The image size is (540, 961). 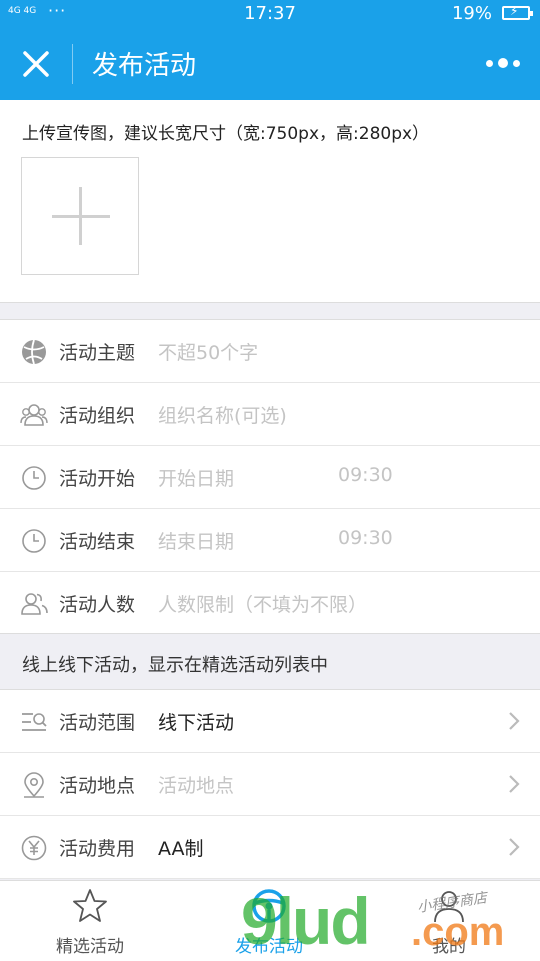 What do you see at coordinates (144, 66) in the screenshot?
I see `page-title: 发布活动` at bounding box center [144, 66].